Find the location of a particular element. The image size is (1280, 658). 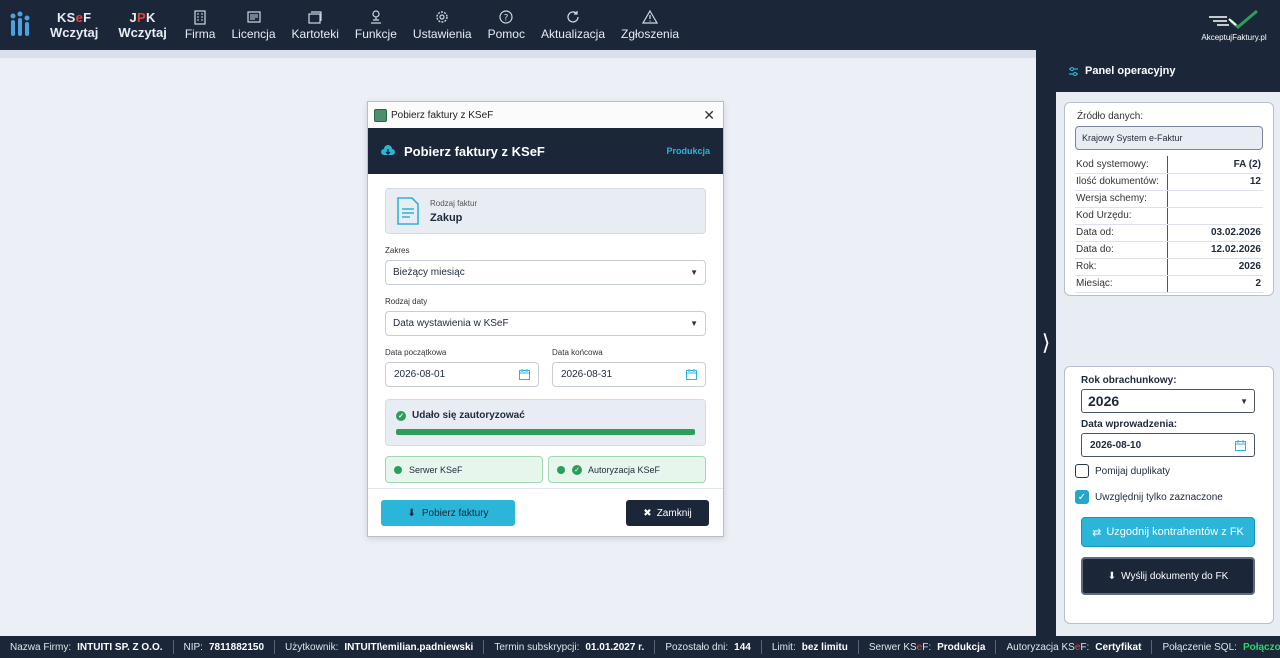

nav-jpk-wczytaj: JPK Wczytaj is located at coordinates (142, 25).